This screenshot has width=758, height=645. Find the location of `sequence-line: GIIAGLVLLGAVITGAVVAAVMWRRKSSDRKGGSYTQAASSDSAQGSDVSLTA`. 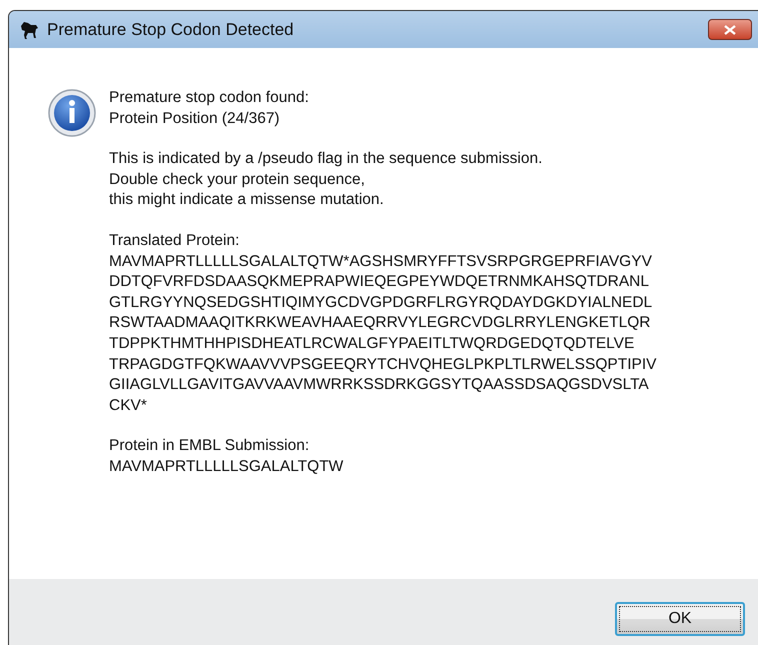

sequence-line: GIIAGLVLLGAVITGAVVAAVMWRRKSSDRKGGSYTQAASSDSAQGSDVSLTA is located at coordinates (379, 385).